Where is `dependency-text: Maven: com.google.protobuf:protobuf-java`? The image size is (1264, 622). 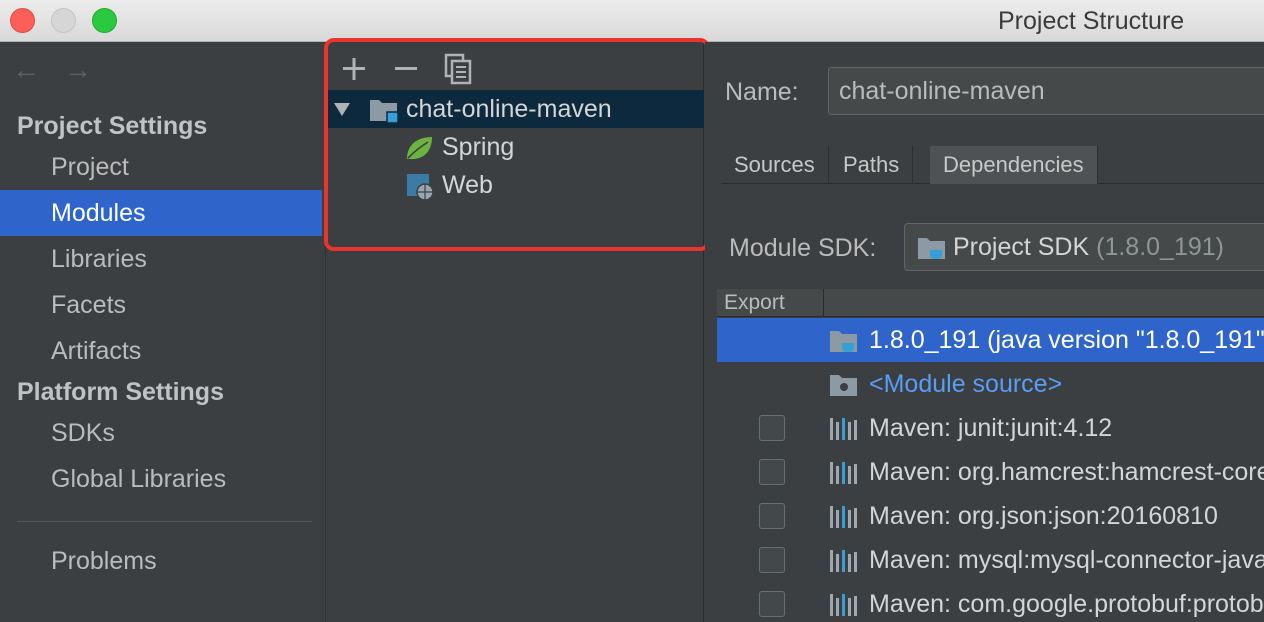 dependency-text: Maven: com.google.protobuf:protobuf-java is located at coordinates (1066, 604).